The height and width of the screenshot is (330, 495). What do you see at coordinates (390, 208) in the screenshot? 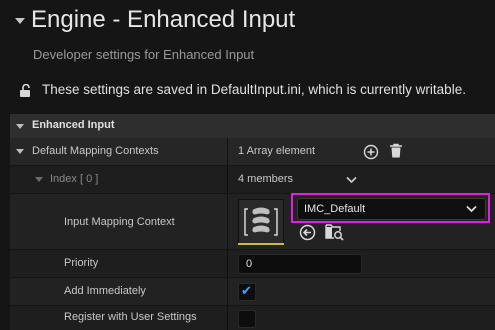
I see `highlight-box` at bounding box center [390, 208].